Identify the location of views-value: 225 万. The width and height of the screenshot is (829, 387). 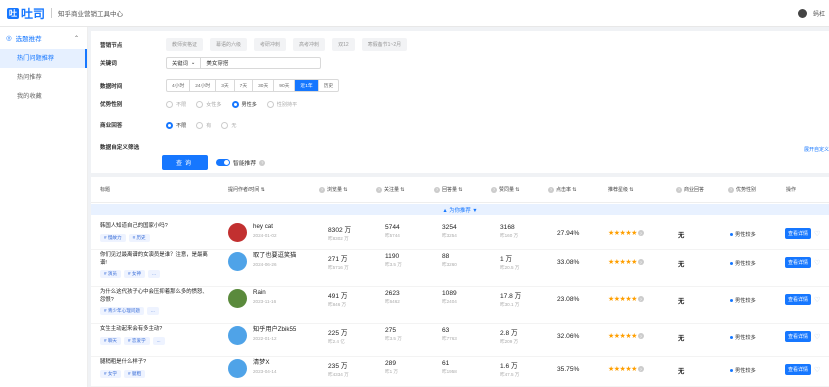
(338, 333).